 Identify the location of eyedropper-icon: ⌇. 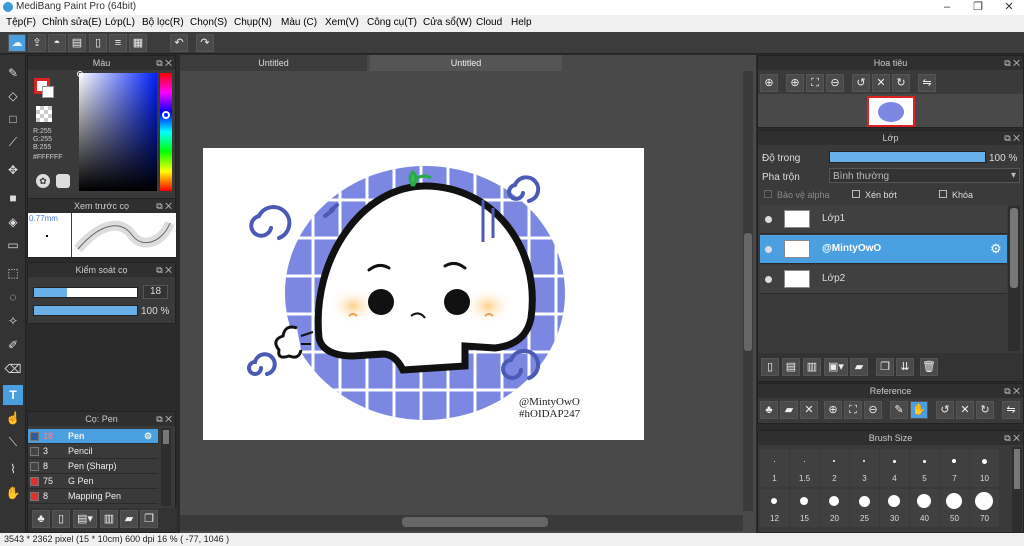
(13, 469).